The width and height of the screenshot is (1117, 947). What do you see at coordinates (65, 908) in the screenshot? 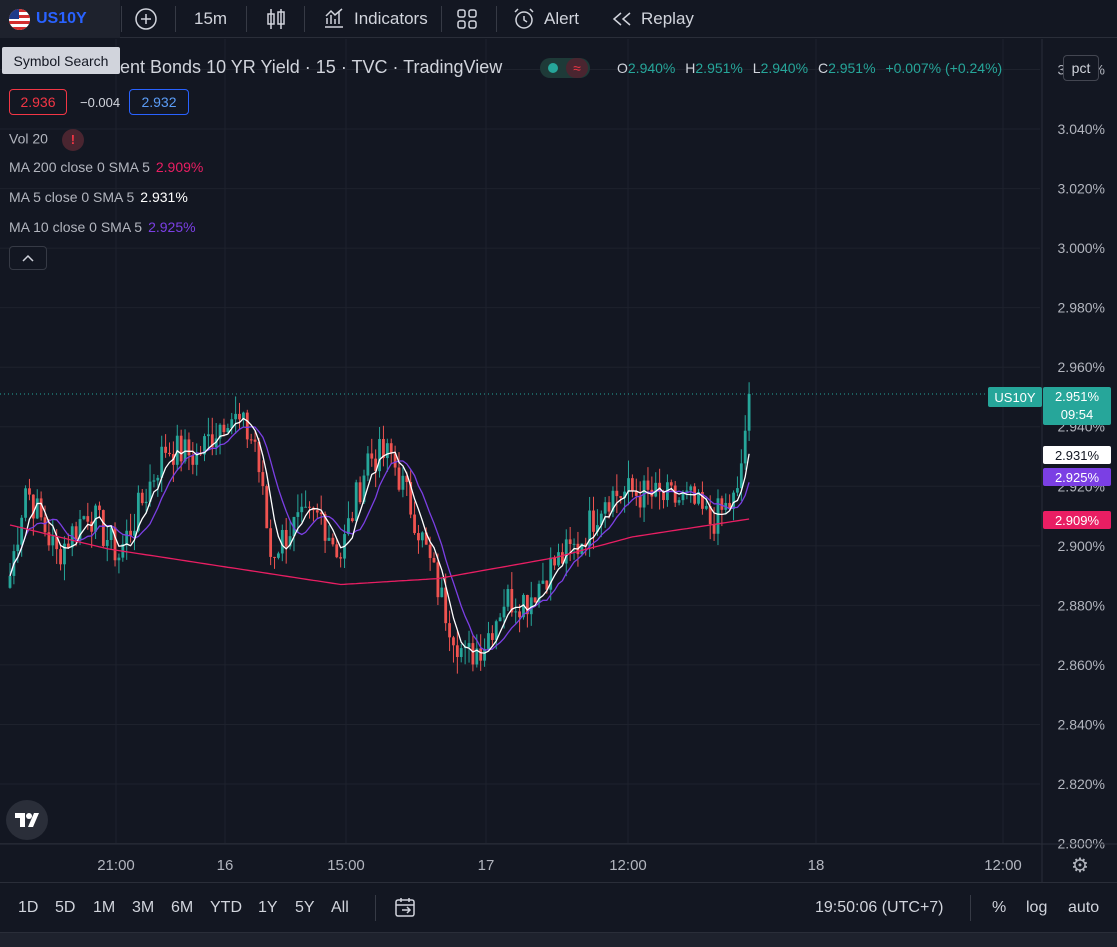
I see `range-5d-button: 5D` at bounding box center [65, 908].